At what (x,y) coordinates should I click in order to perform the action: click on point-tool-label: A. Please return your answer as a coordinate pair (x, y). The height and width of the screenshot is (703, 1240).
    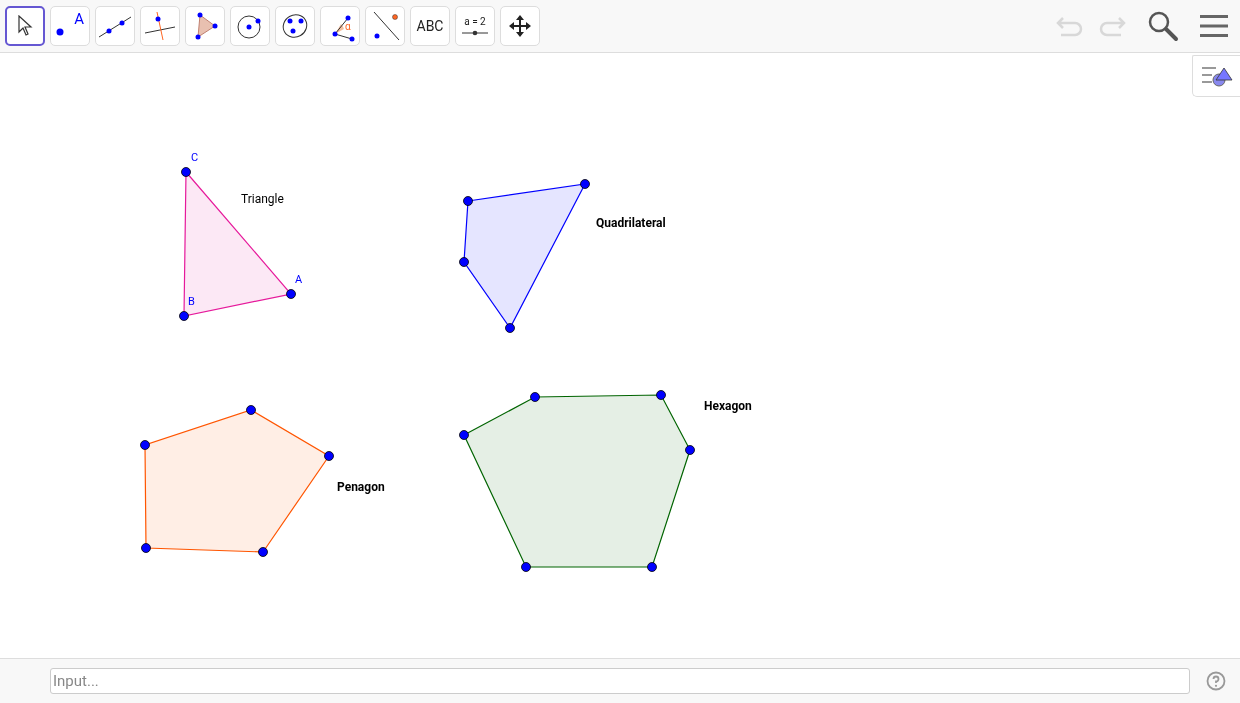
    Looking at the image, I should click on (79, 19).